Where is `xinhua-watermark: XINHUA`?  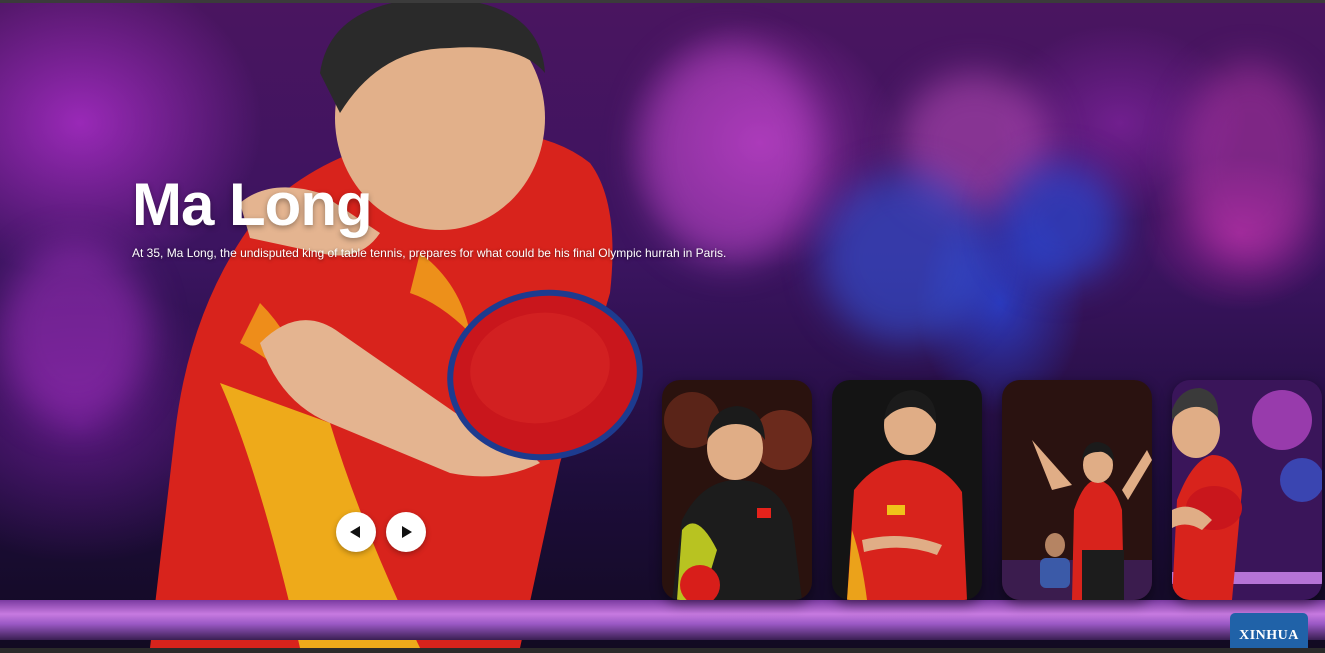
xinhua-watermark: XINHUA is located at coordinates (1269, 631).